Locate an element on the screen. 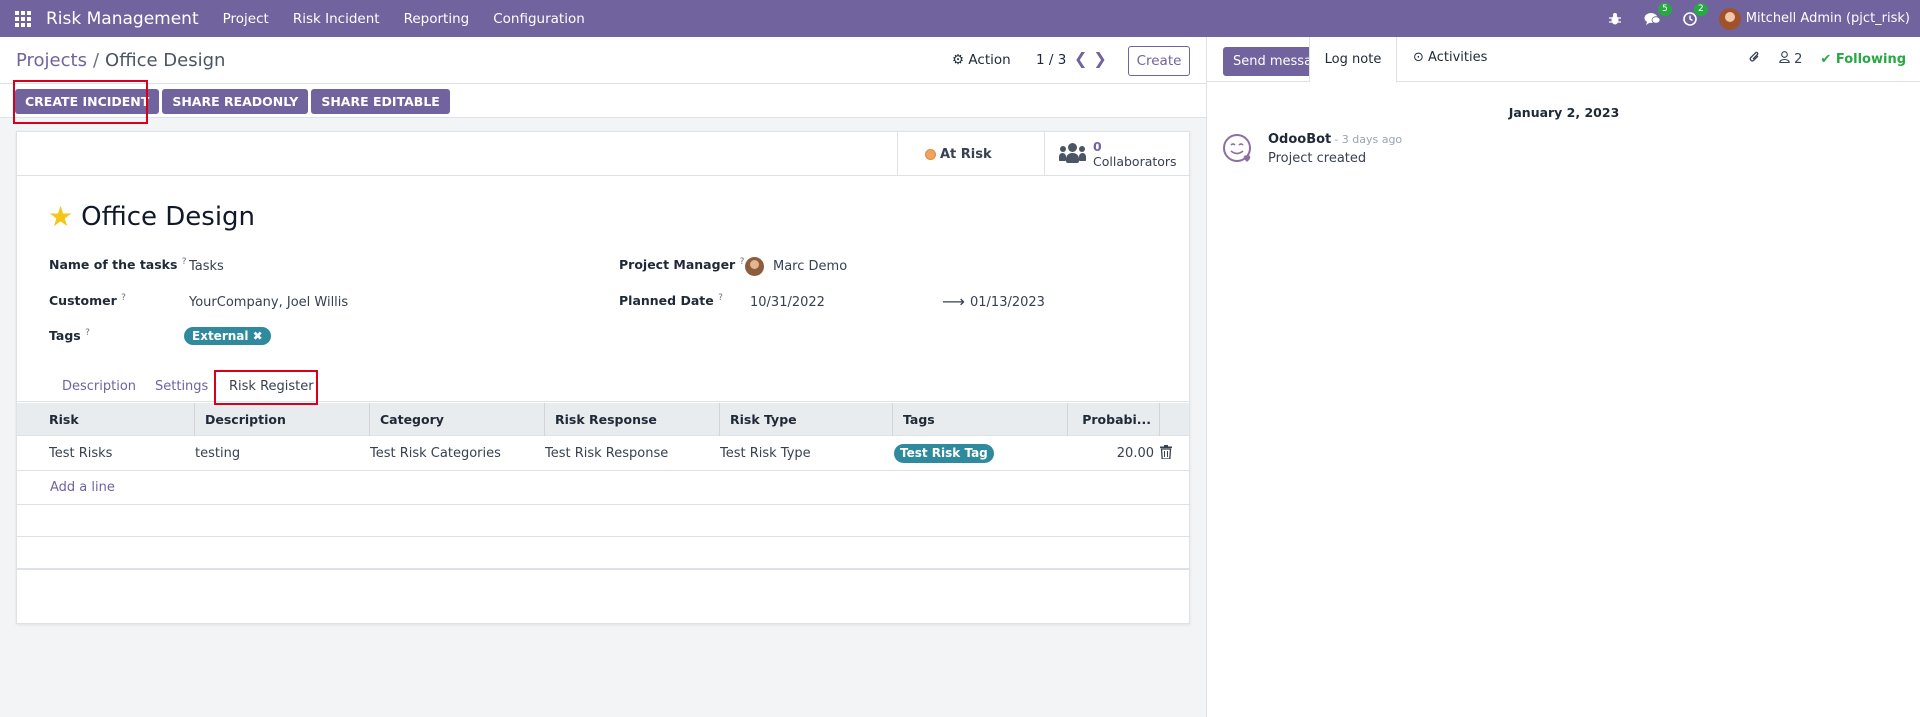  activities-badge: 2 is located at coordinates (1701, 9).